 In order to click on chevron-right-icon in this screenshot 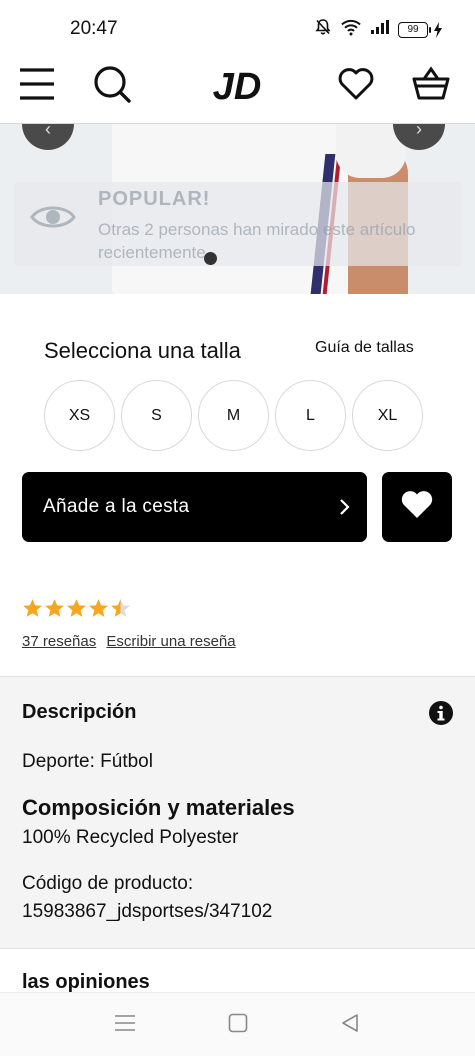, I will do `click(345, 509)`.